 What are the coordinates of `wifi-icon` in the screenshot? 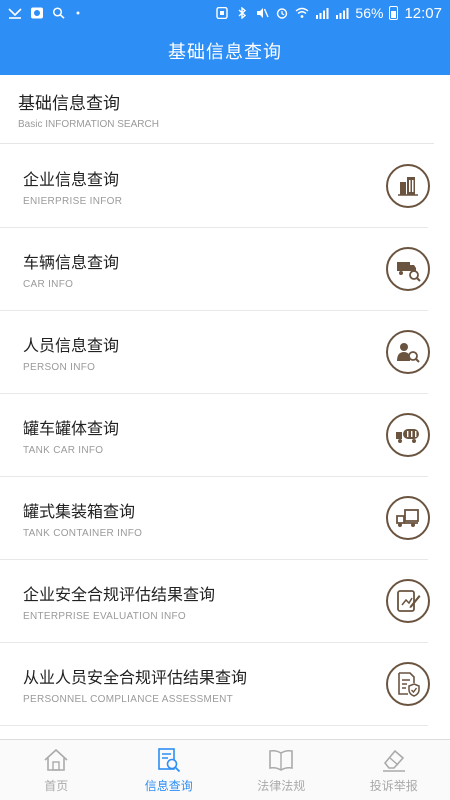 It's located at (302, 12).